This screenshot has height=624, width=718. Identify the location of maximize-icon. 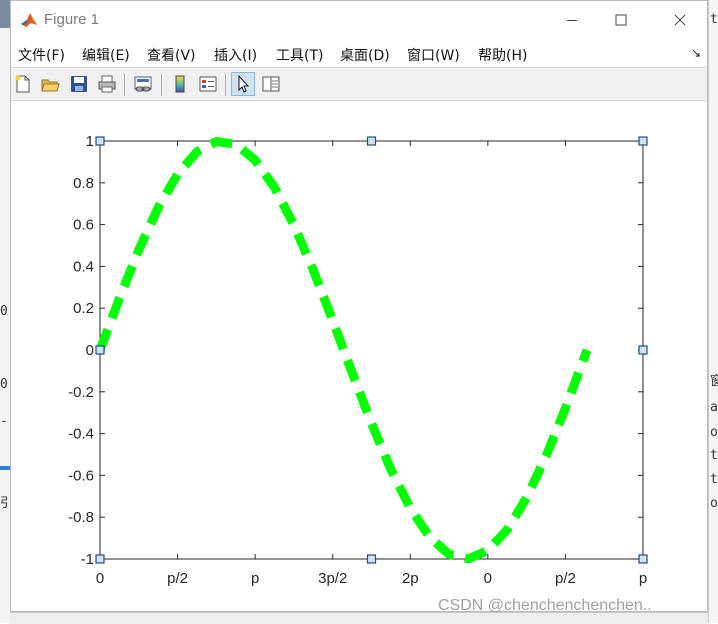
(621, 20).